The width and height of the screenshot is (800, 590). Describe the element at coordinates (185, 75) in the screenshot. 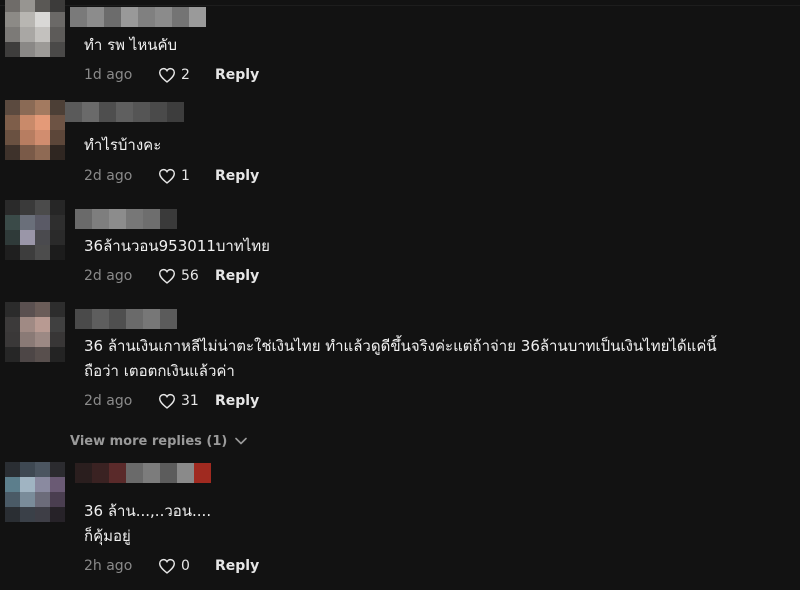

I see `like-count: 2` at that location.